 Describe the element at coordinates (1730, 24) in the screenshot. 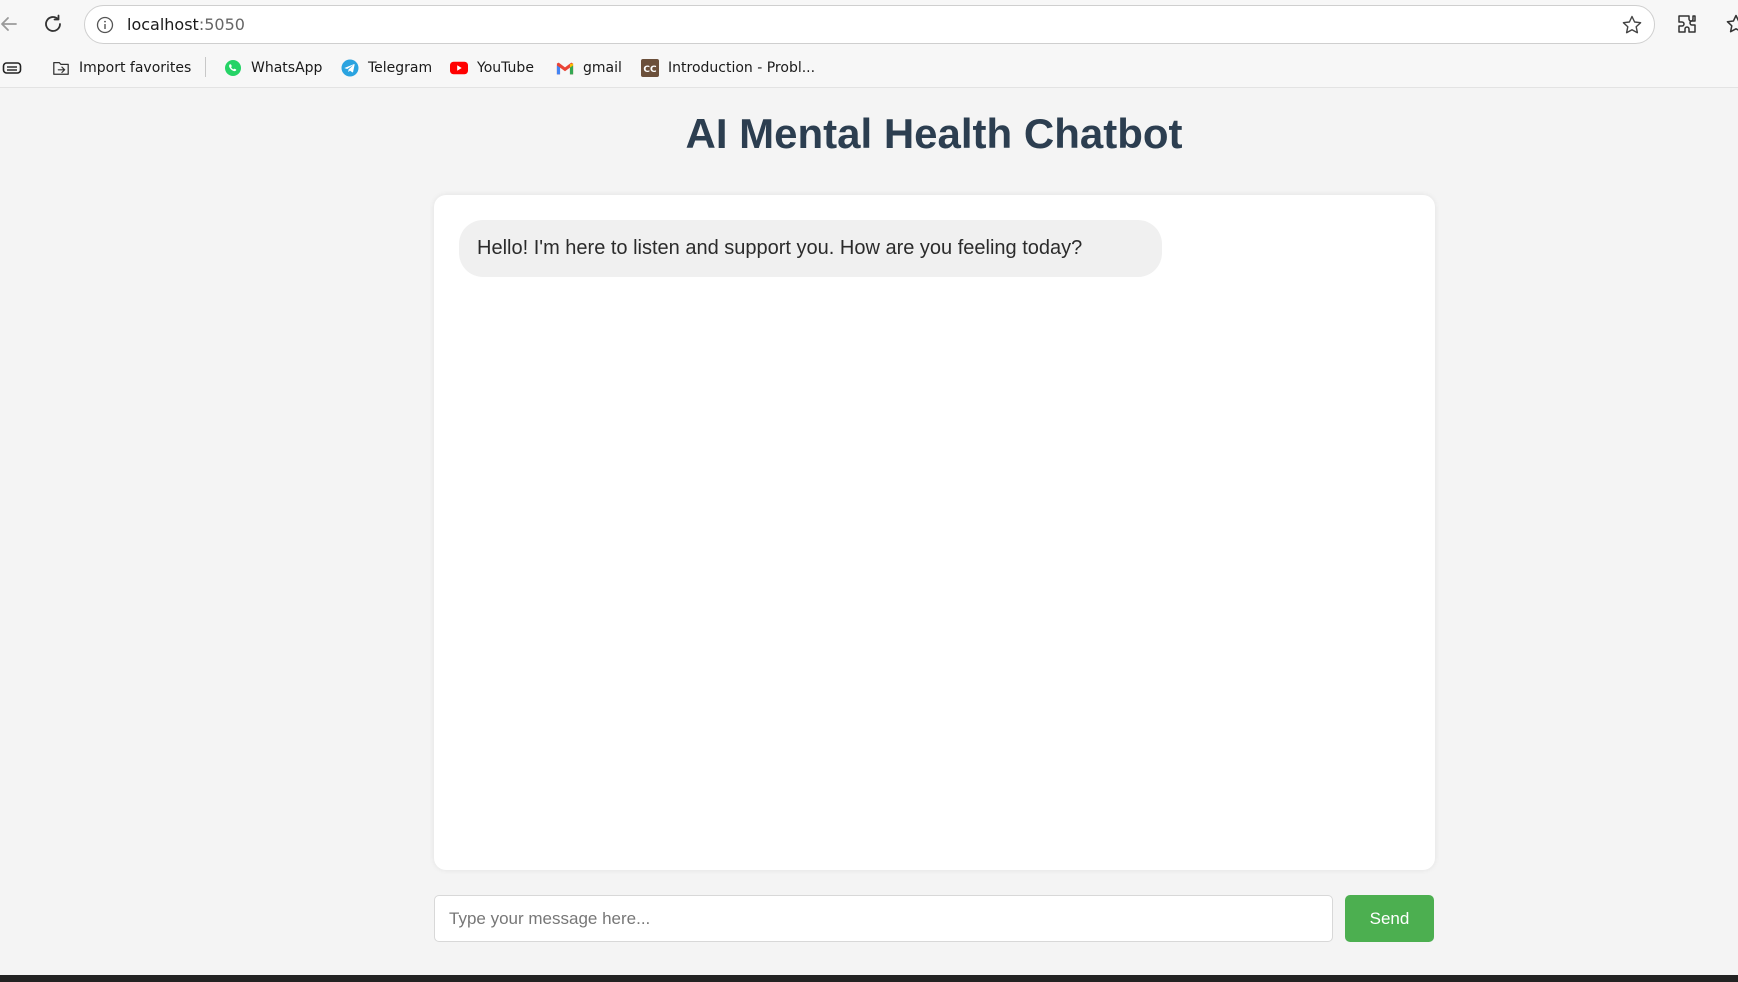

I see `favorites-icon` at that location.